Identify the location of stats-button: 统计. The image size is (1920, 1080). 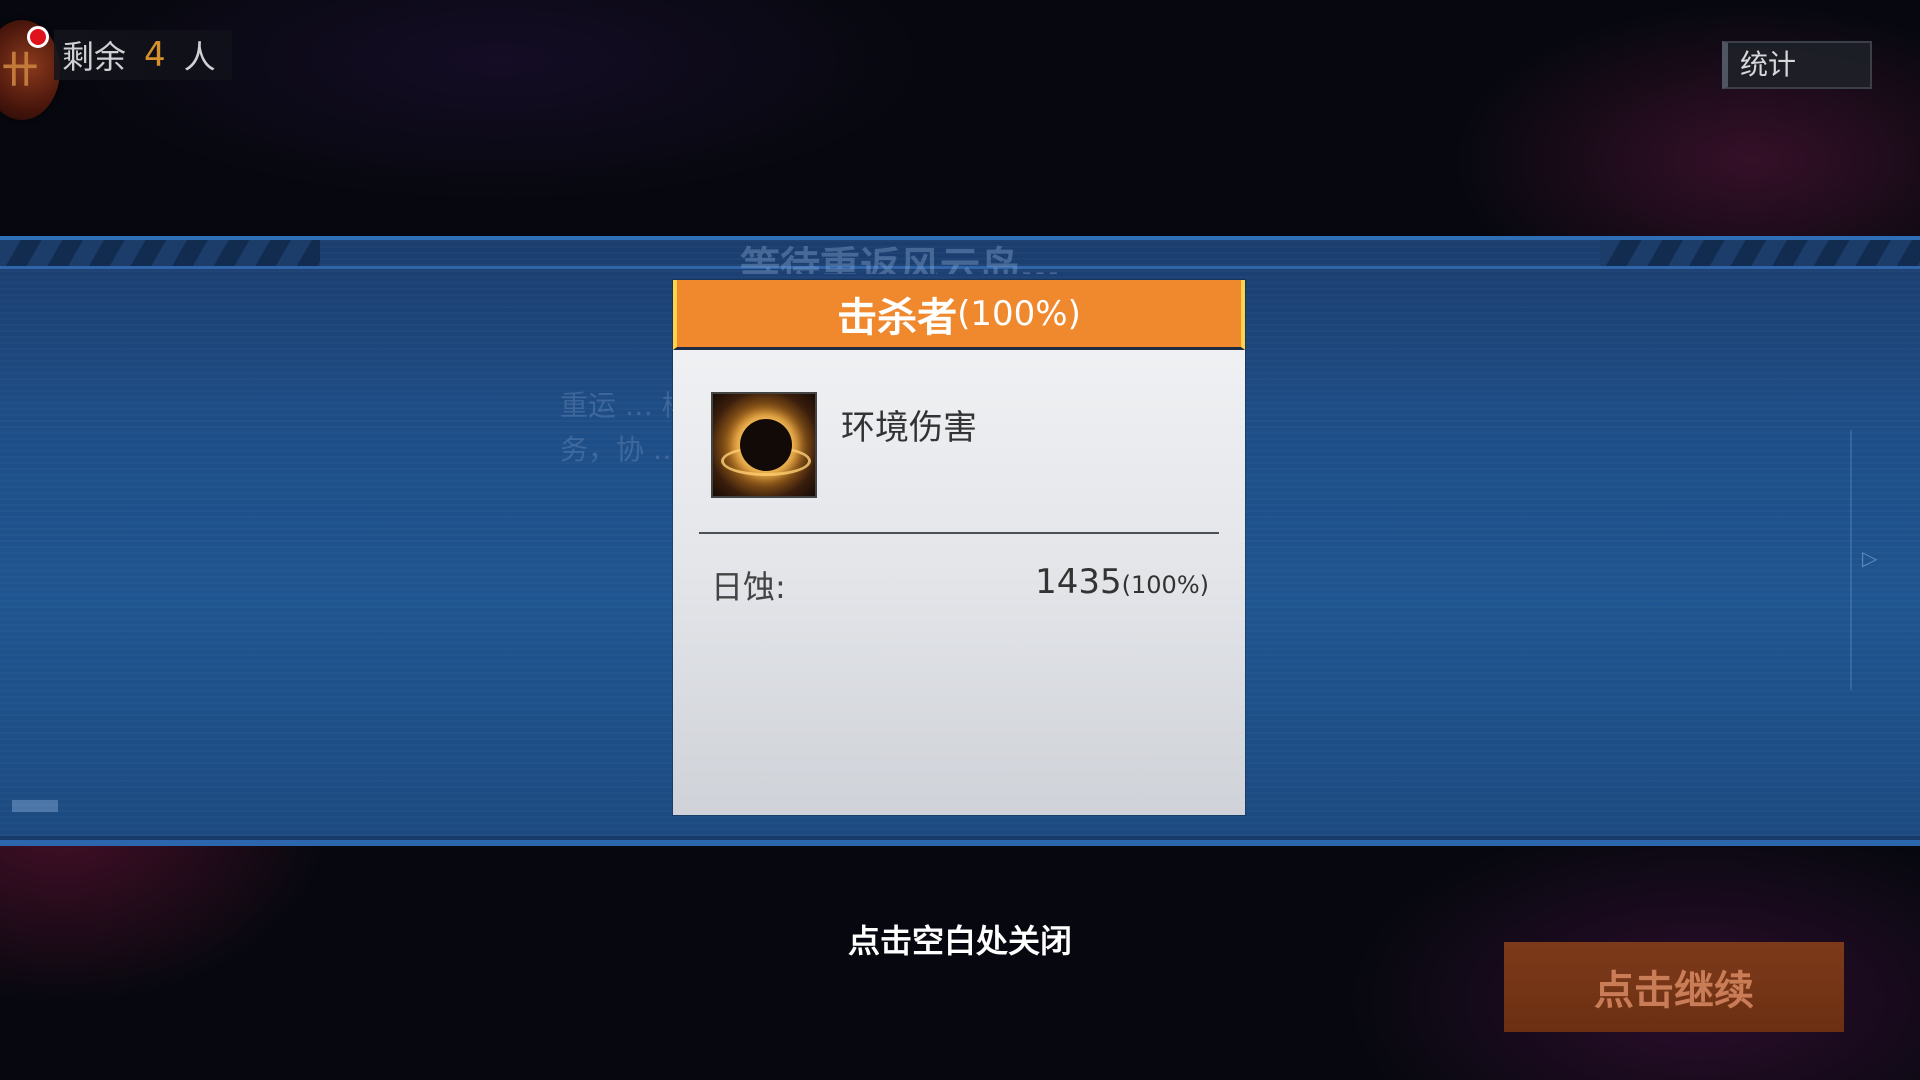
(1797, 65).